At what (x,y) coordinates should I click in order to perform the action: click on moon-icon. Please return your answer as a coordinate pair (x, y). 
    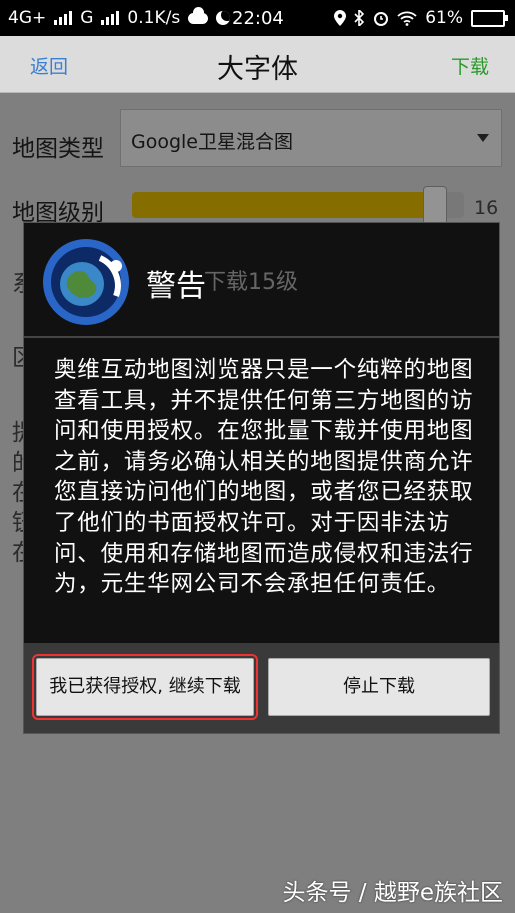
    Looking at the image, I should click on (223, 18).